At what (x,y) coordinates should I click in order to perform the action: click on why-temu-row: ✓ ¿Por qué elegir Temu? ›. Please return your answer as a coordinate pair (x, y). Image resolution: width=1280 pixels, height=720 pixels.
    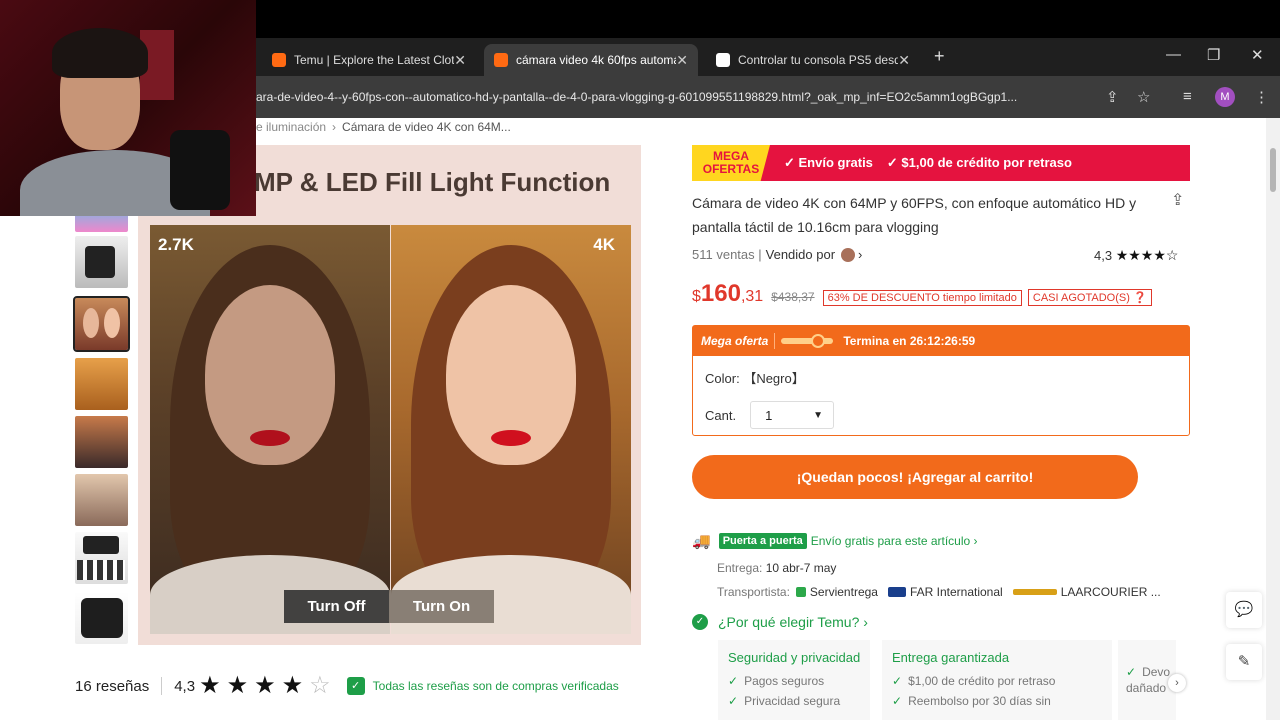
    Looking at the image, I should click on (780, 622).